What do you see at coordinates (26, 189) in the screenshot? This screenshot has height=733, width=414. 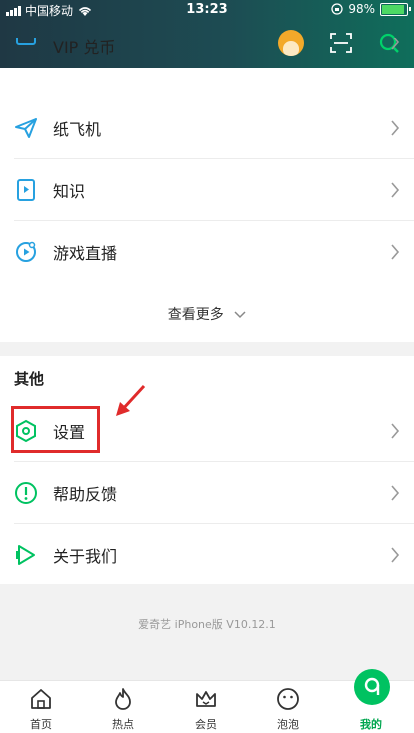 I see `book-icon` at bounding box center [26, 189].